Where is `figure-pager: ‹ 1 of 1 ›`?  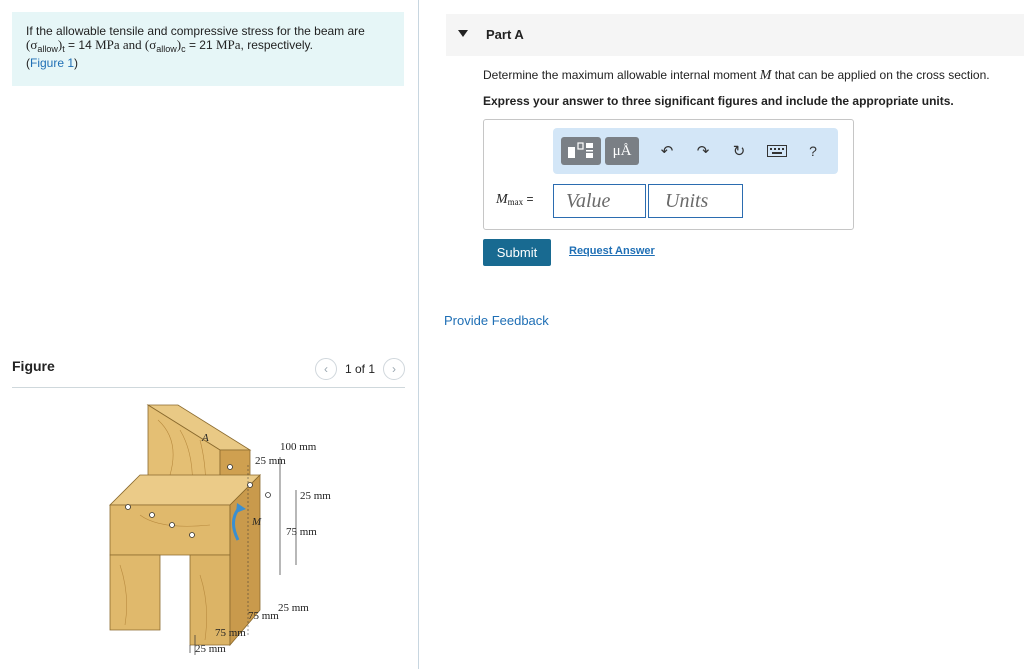 figure-pager: ‹ 1 of 1 › is located at coordinates (359, 369).